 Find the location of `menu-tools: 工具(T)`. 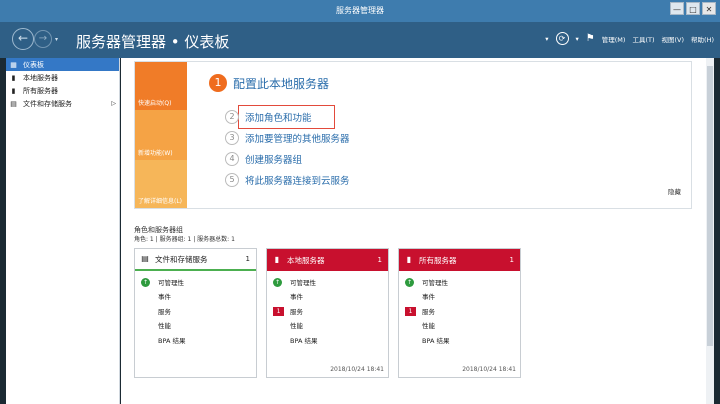

menu-tools: 工具(T) is located at coordinates (643, 39).